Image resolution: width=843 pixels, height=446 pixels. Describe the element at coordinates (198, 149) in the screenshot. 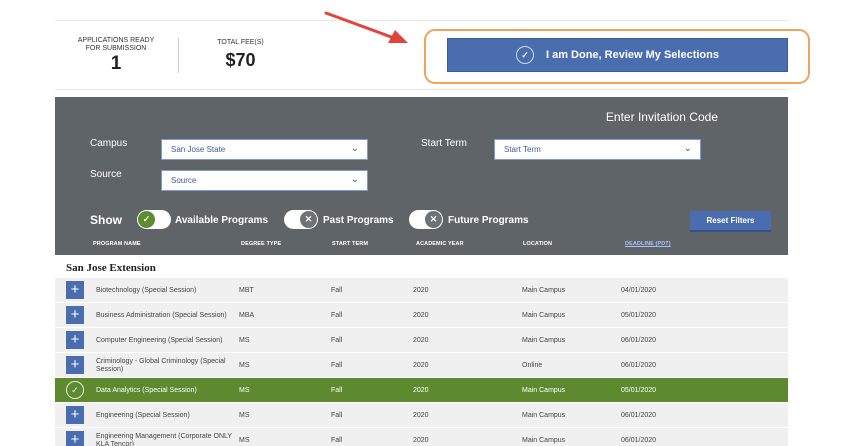

I see `campus-select-value: San Jose State` at that location.